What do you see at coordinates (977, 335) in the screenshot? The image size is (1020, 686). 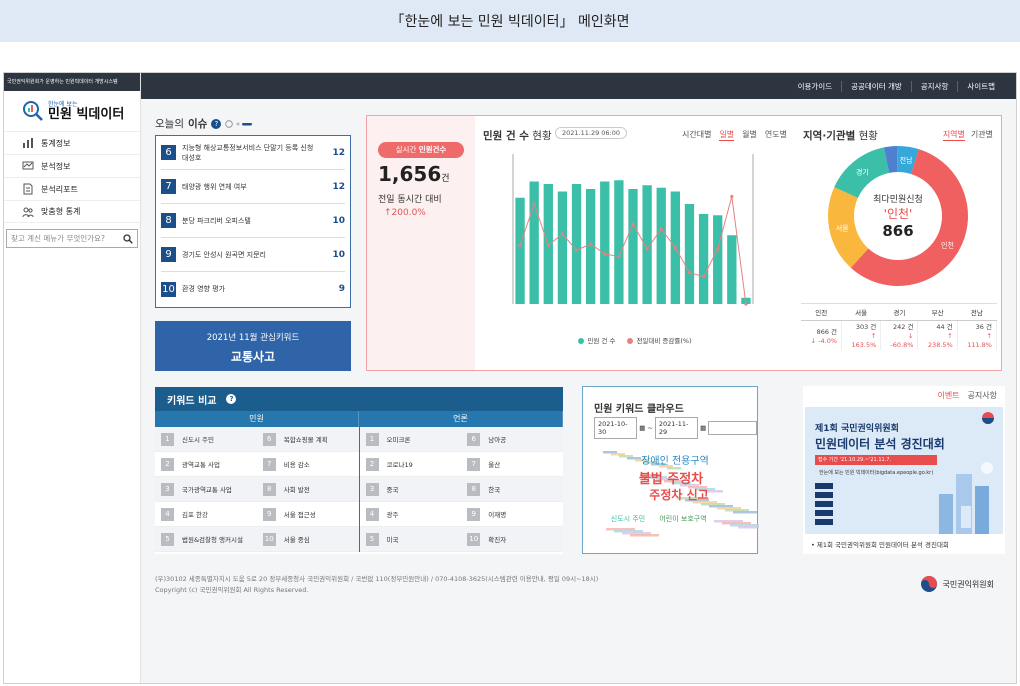 I see `region-cell: 36 건 ↑ 111.8%` at bounding box center [977, 335].